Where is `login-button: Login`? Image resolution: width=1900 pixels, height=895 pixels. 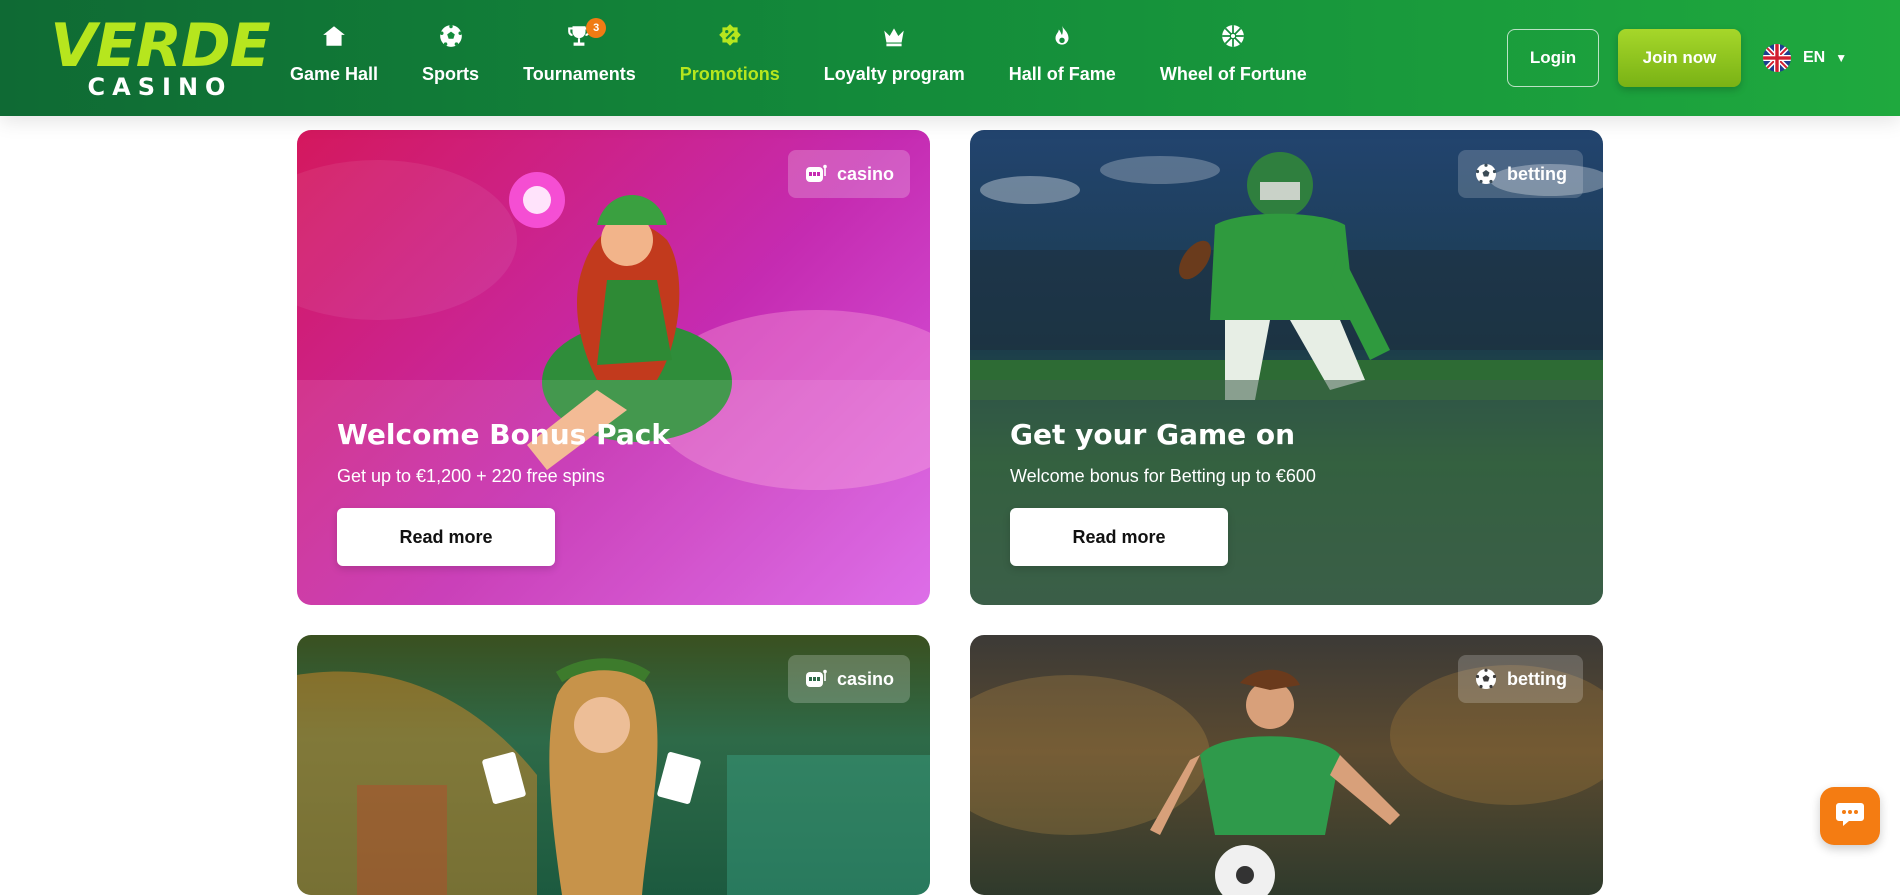 login-button: Login is located at coordinates (1553, 58).